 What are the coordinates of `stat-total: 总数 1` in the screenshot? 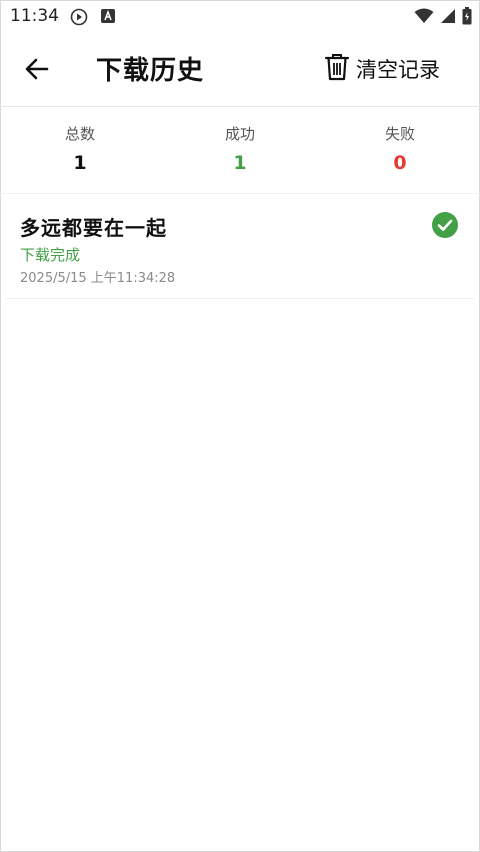 It's located at (80, 148).